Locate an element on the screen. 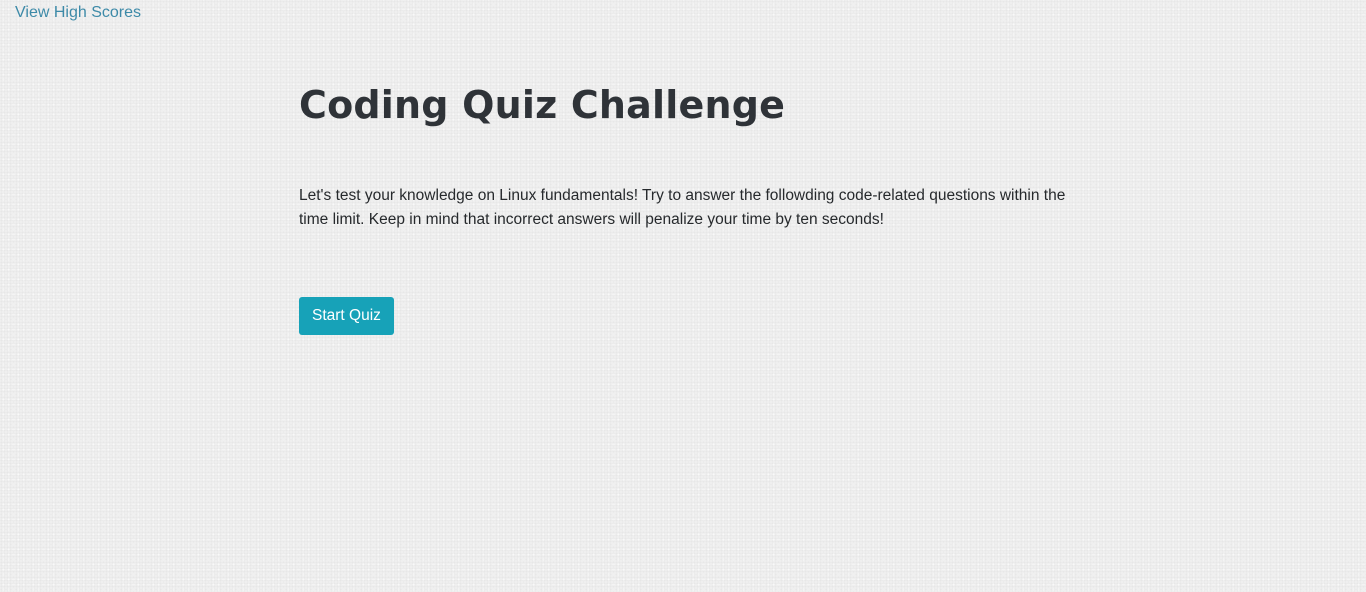  page-title: Coding Quiz Challenge is located at coordinates (542, 105).